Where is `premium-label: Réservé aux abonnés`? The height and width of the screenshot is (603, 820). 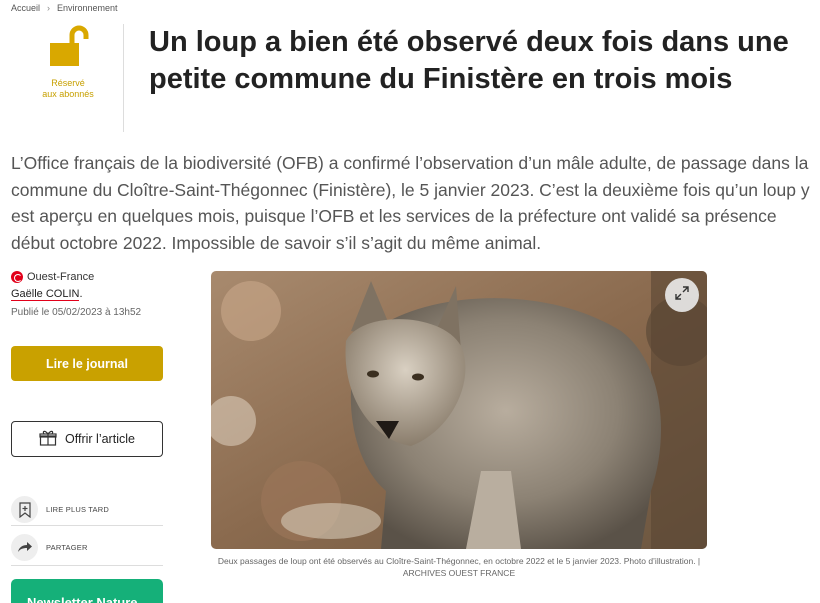
premium-label: Réservé aux abonnés is located at coordinates (68, 88).